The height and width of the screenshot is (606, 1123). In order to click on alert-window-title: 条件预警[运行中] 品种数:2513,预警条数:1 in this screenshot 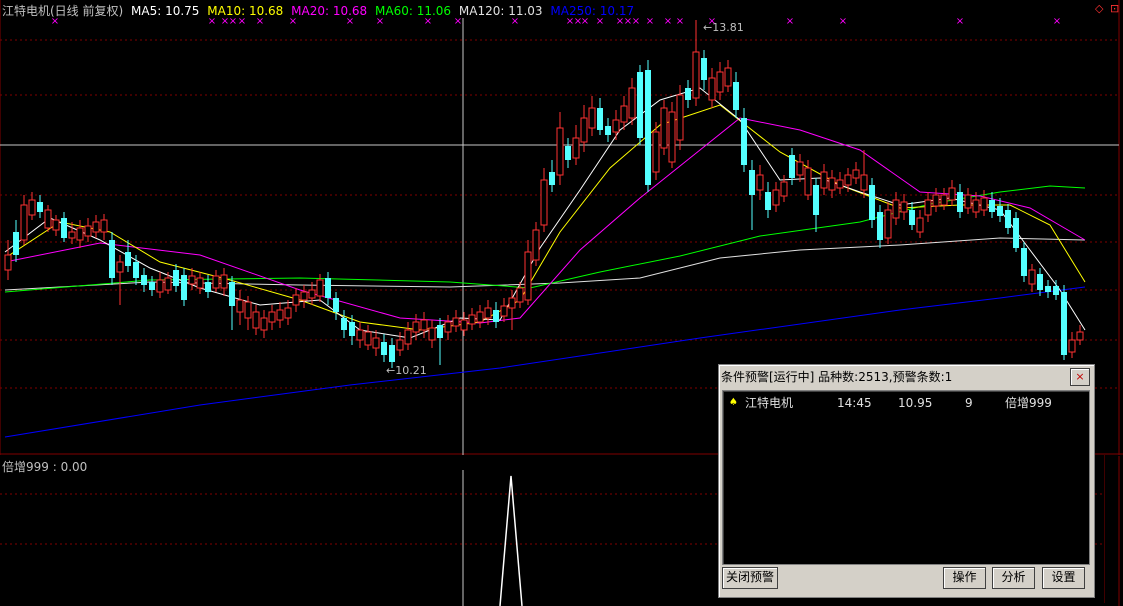, I will do `click(837, 377)`.